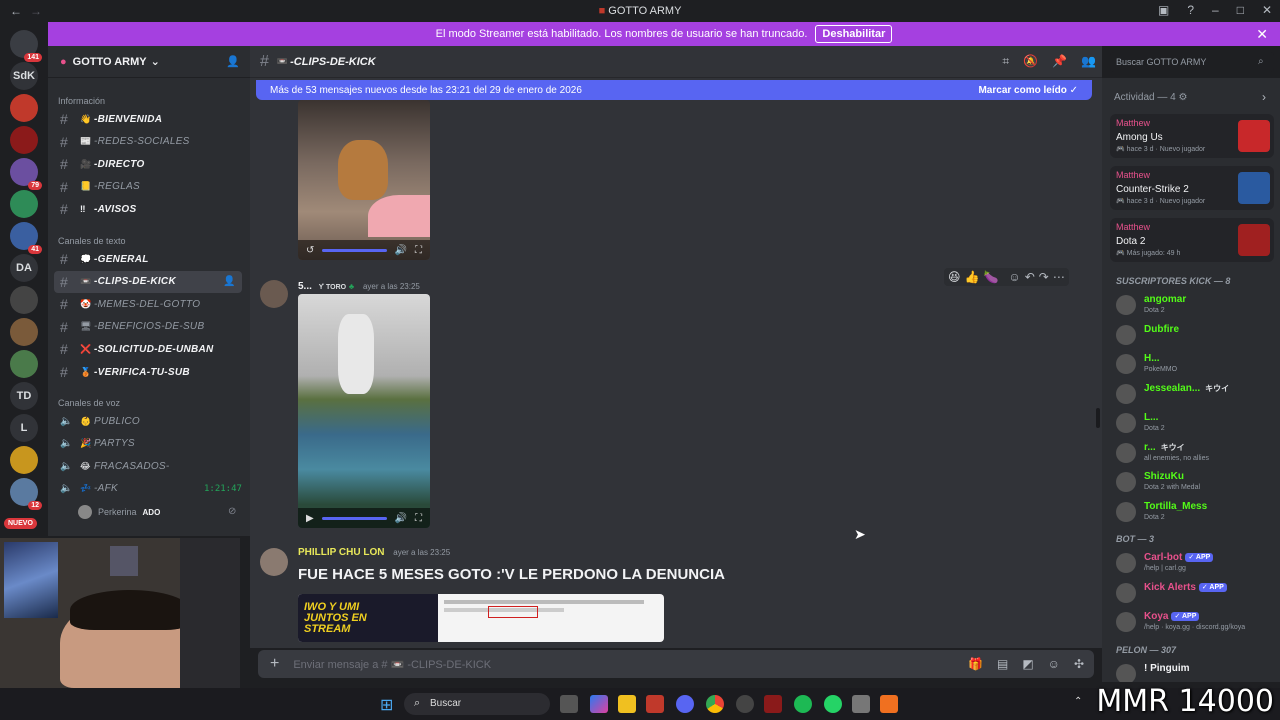 This screenshot has width=1280, height=720. Describe the element at coordinates (1240, 10) in the screenshot. I see `maximize-icon: □` at that location.